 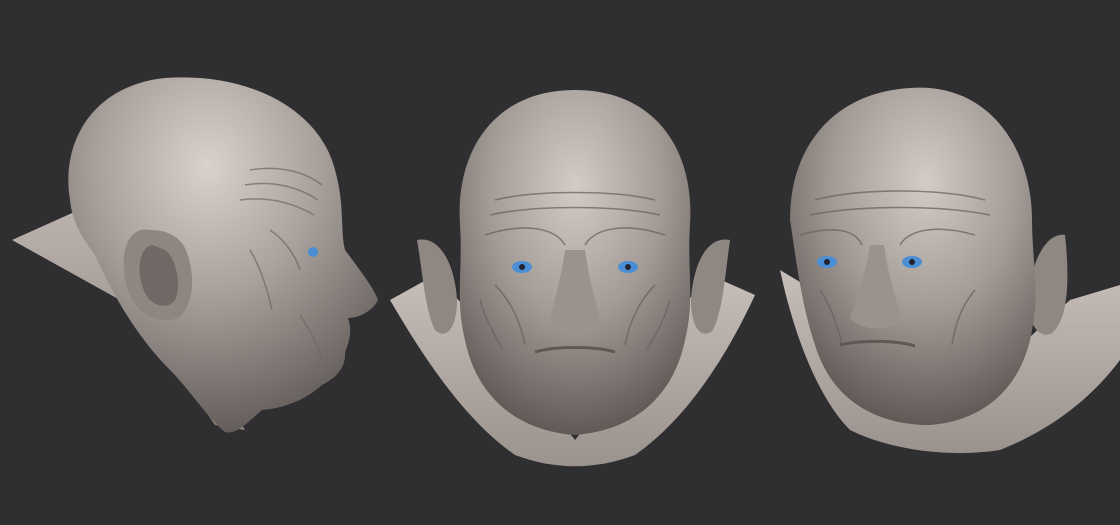 I want to click on eye-icon, so click(x=313, y=252).